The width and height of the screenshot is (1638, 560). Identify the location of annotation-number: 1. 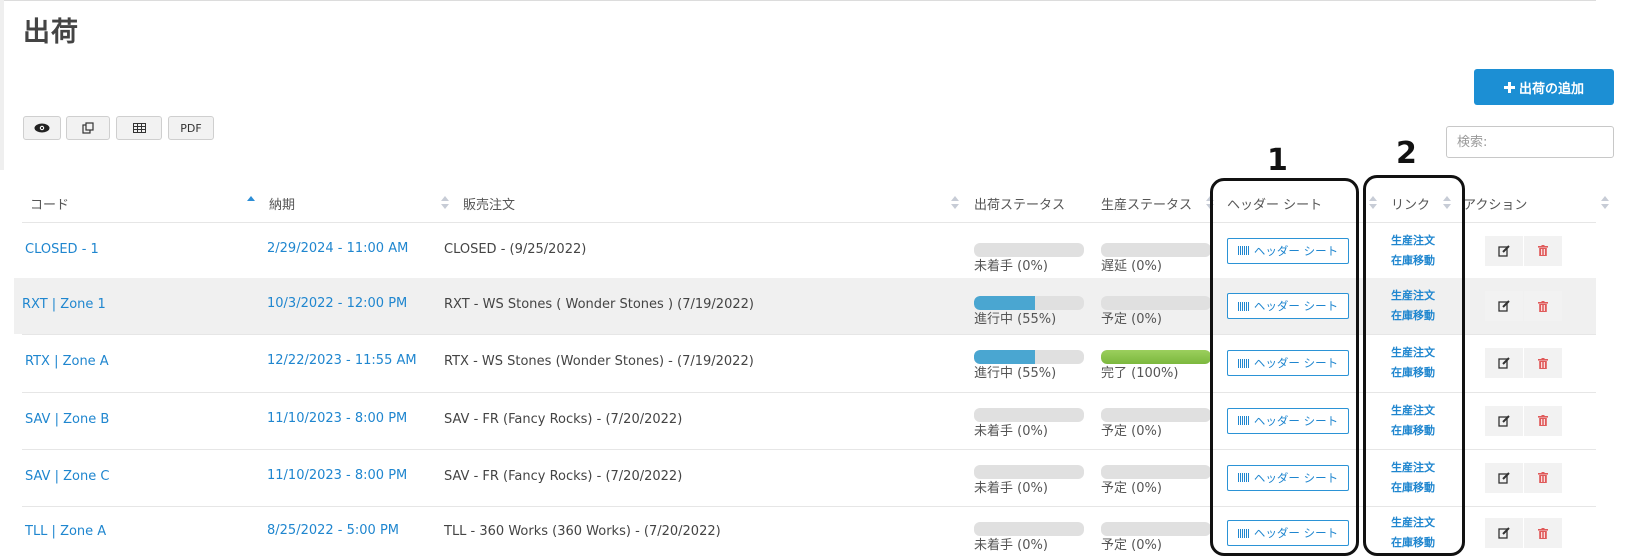
(1277, 160).